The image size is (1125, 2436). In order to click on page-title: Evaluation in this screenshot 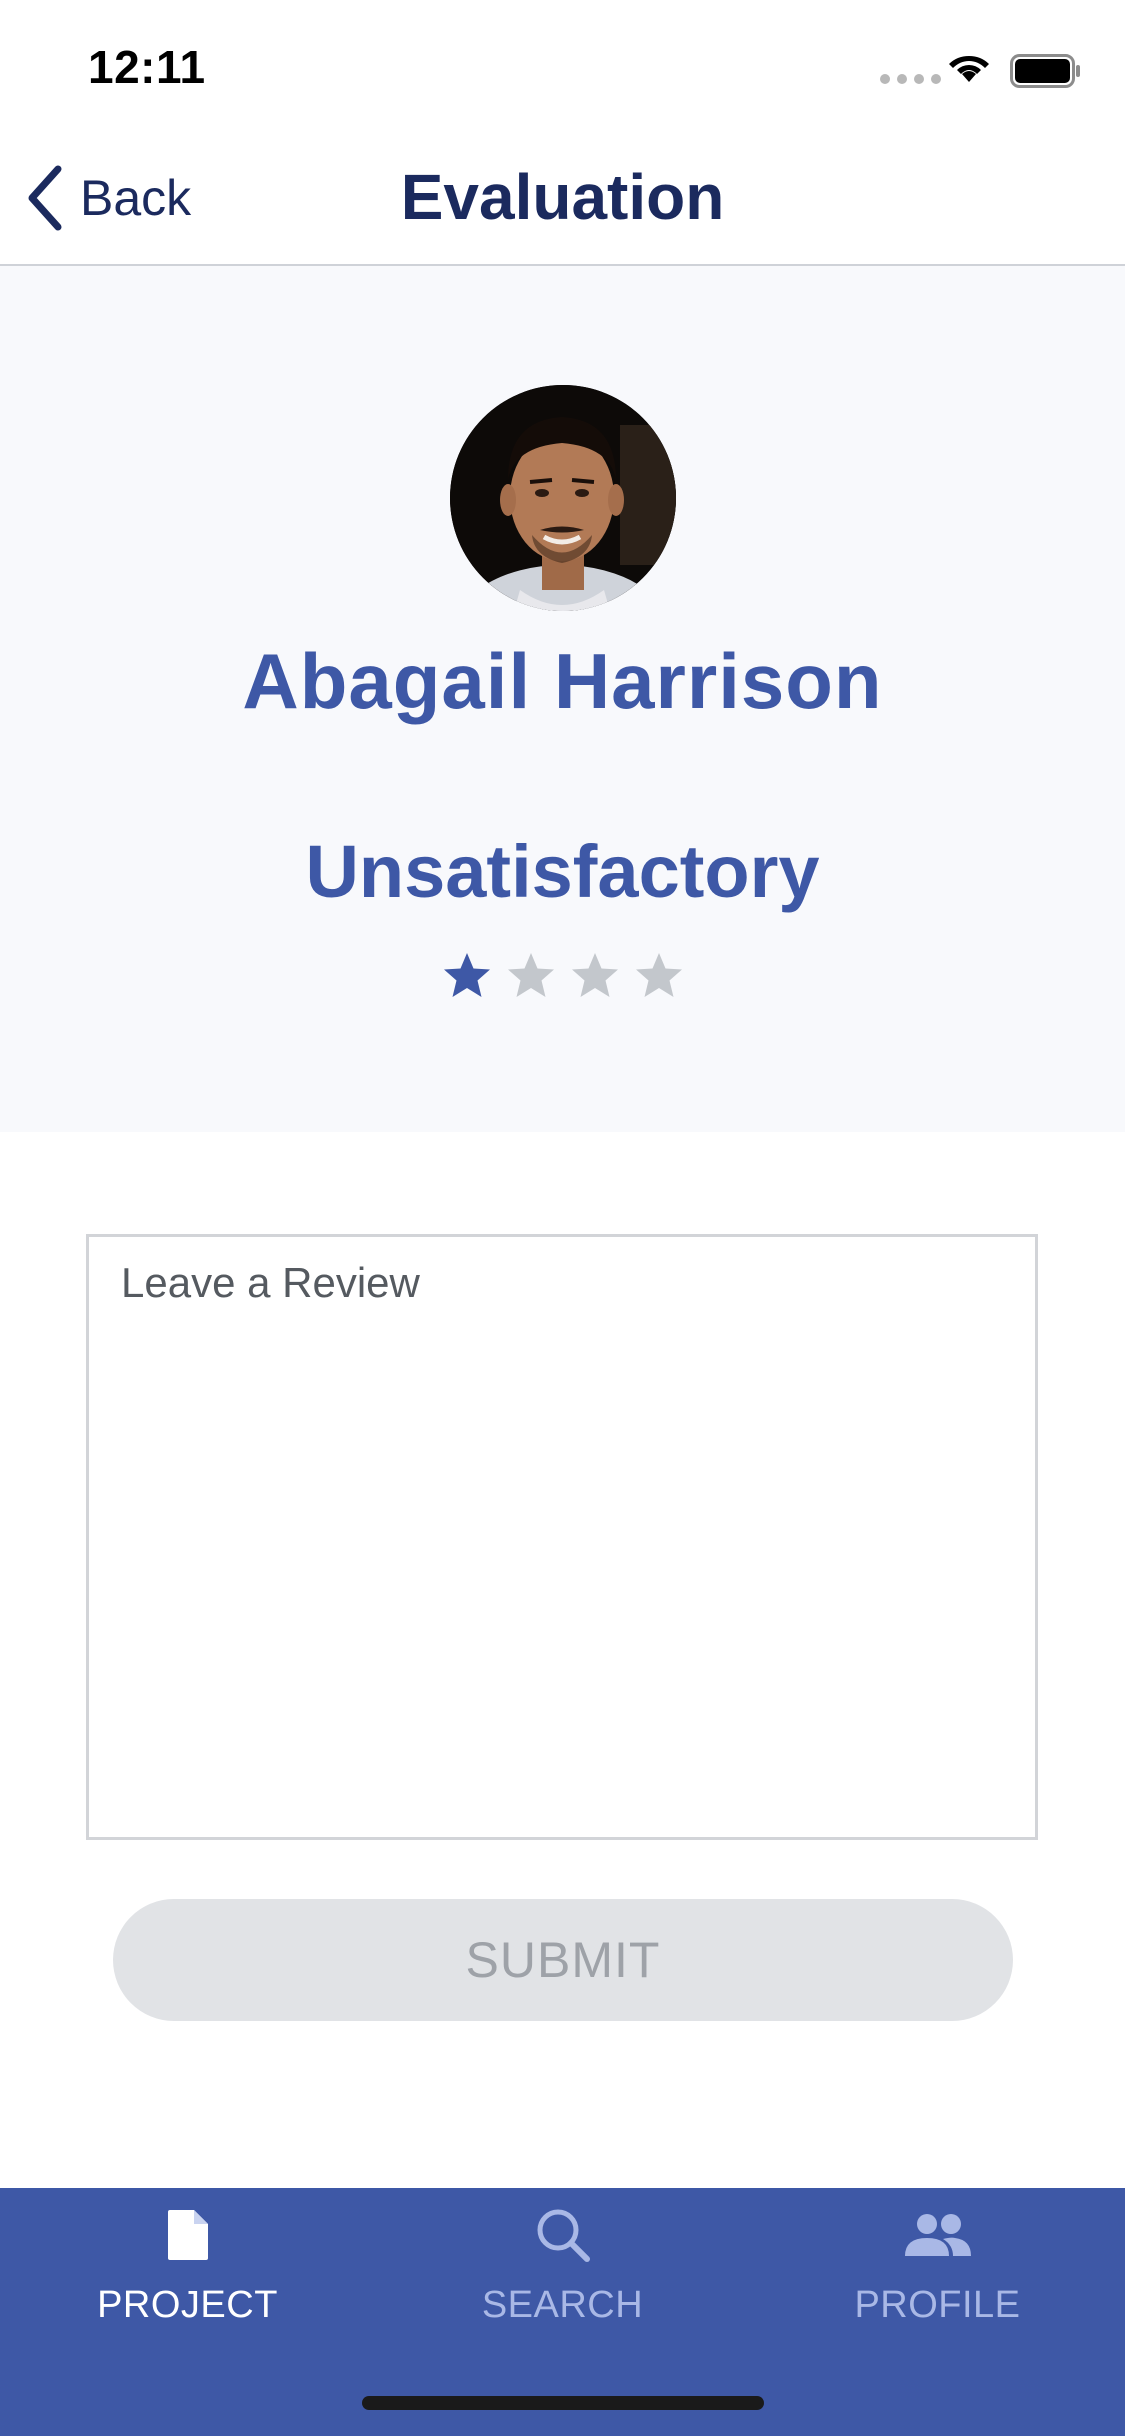, I will do `click(562, 197)`.